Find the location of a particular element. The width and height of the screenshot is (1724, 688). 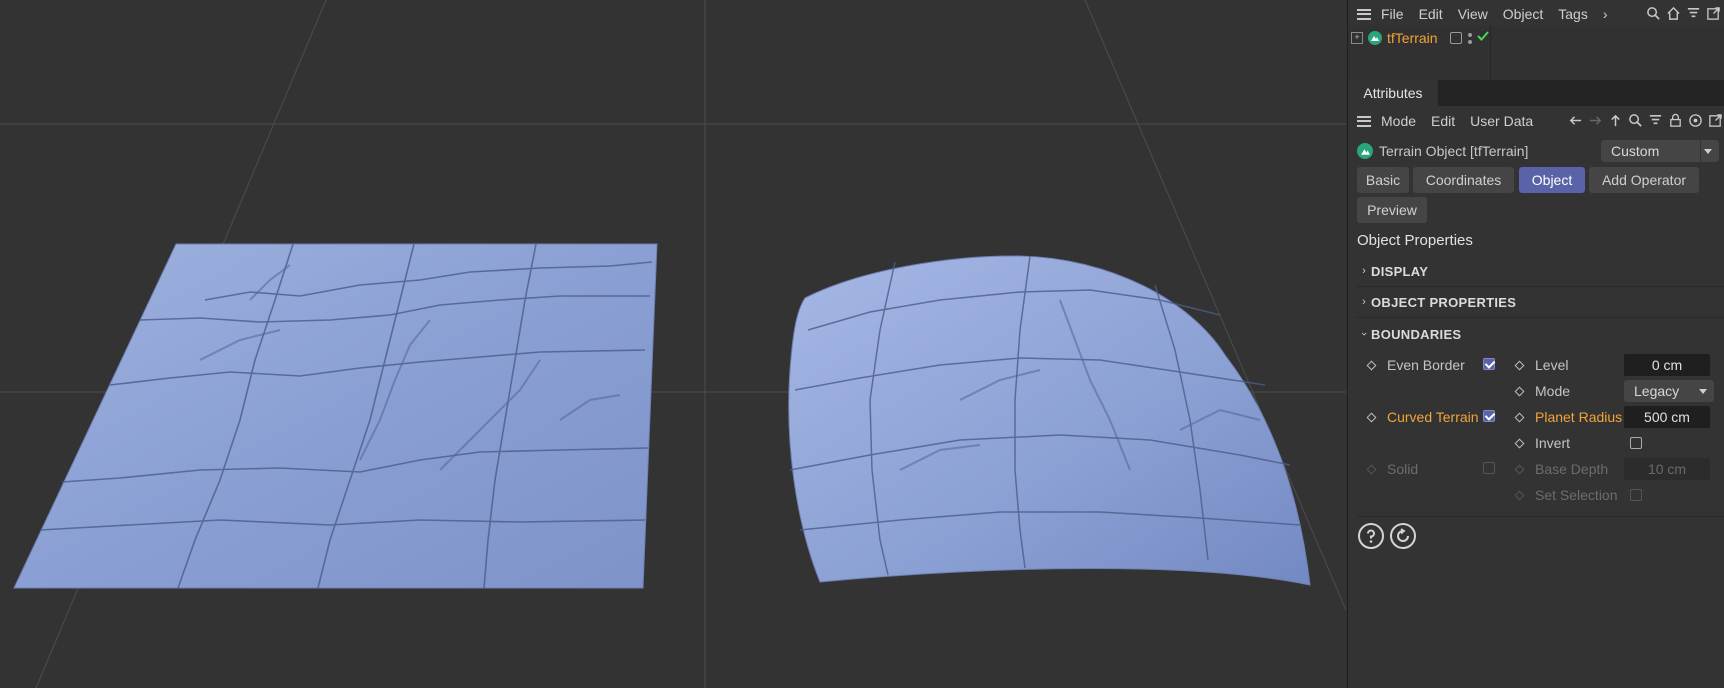

preset-dropdown: Custom is located at coordinates (1660, 151).